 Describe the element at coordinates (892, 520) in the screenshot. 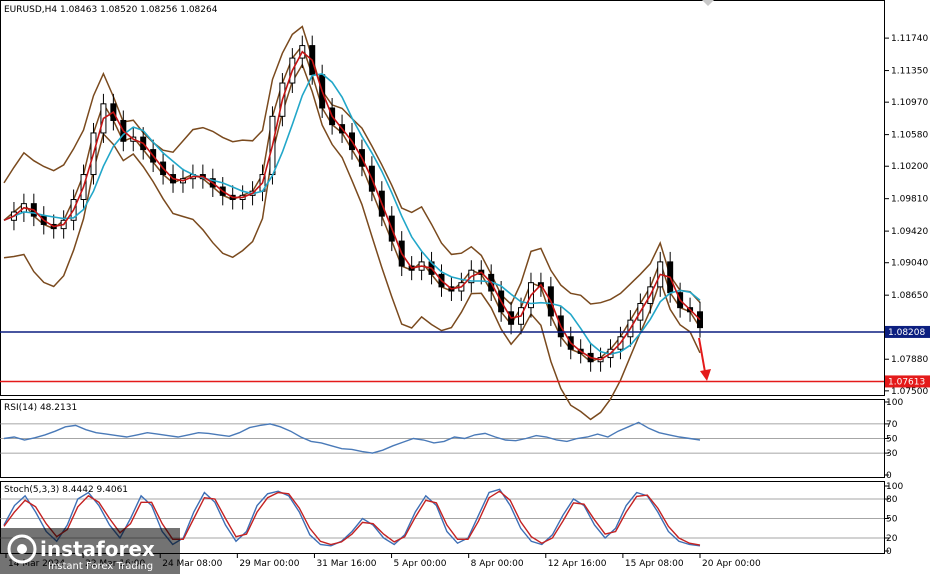

I see `stoch-tick-label: 50` at that location.